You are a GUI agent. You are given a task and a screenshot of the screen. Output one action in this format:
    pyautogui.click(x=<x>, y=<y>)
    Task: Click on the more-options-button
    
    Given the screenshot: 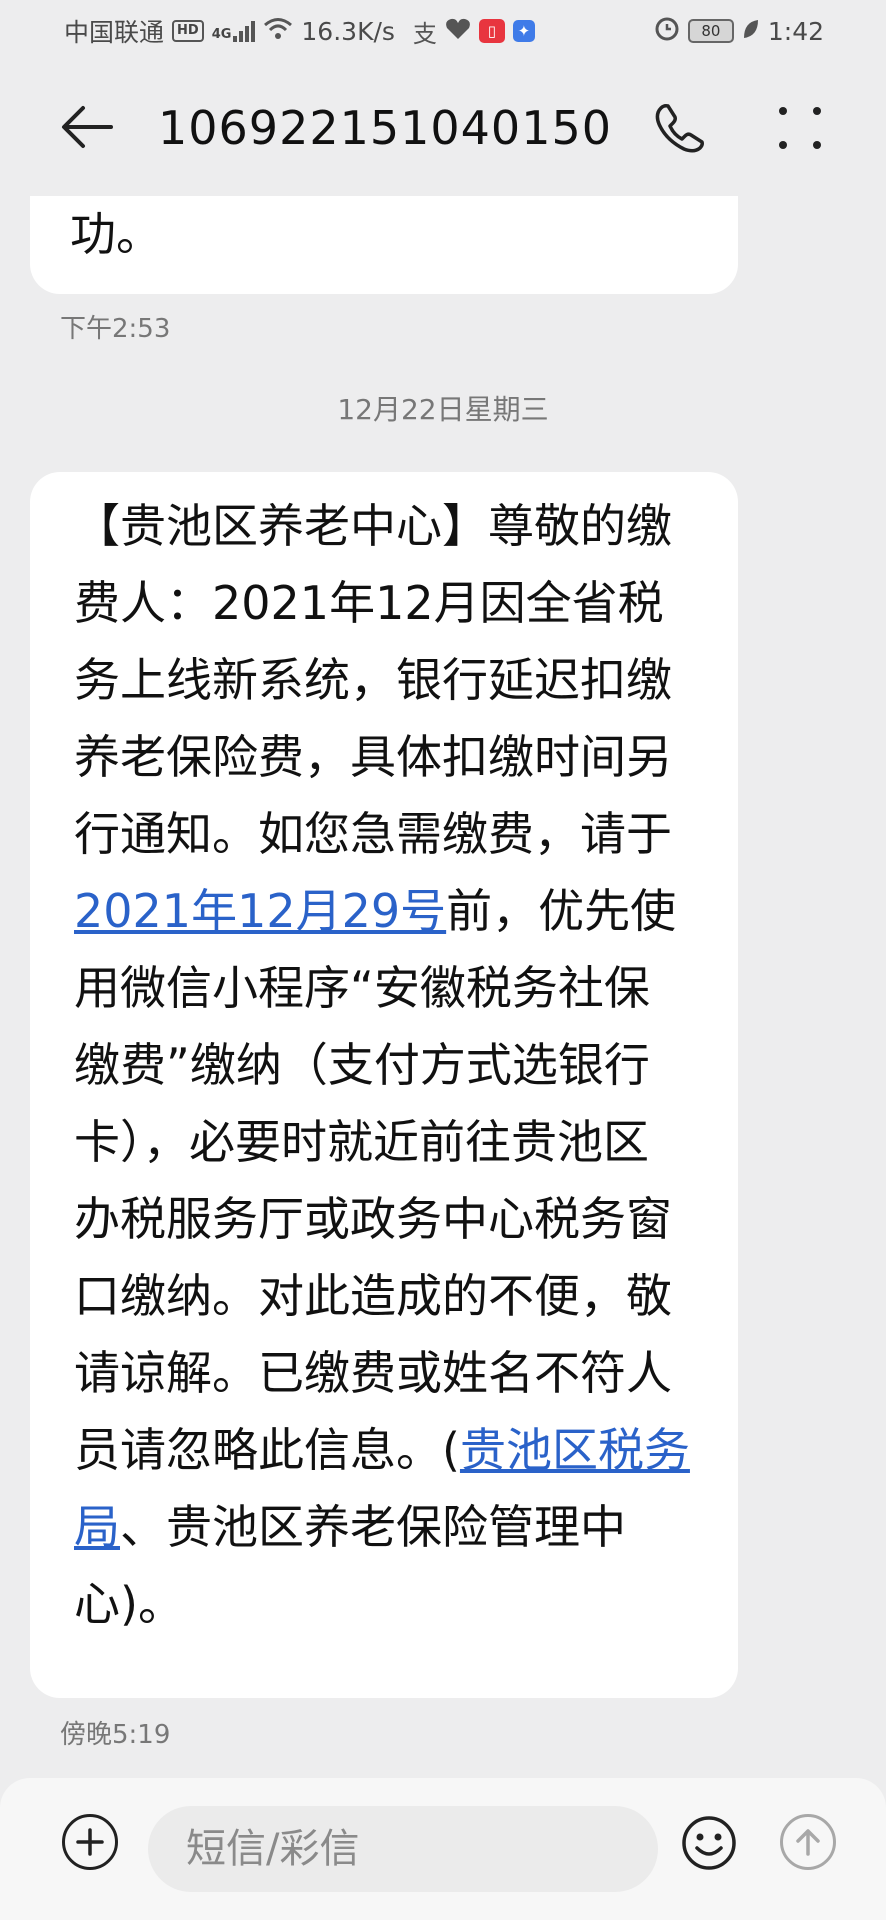 What is the action you would take?
    pyautogui.click(x=800, y=128)
    